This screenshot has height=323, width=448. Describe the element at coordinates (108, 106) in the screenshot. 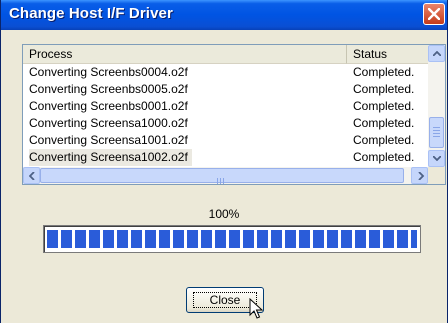

I see `process-cell: Converting Screenbs0001.o2f` at that location.